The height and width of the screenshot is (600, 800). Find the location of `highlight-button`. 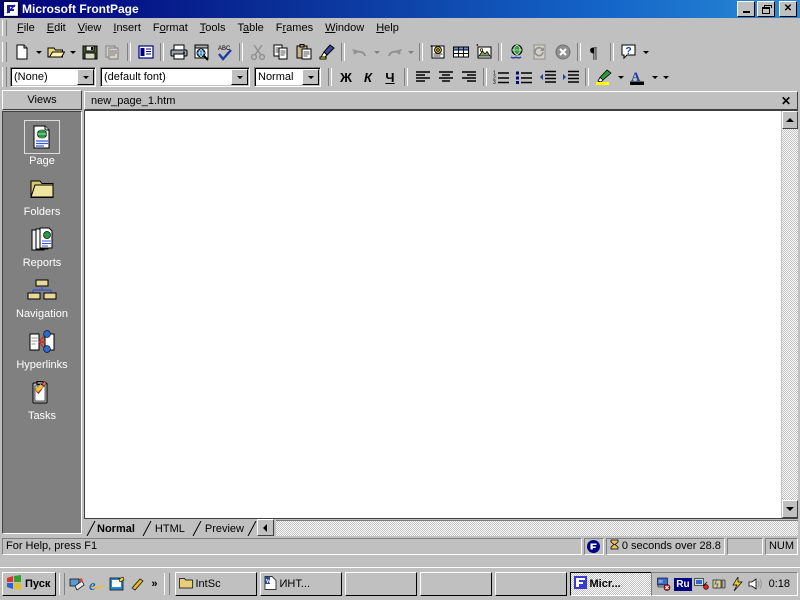

highlight-button is located at coordinates (603, 77).